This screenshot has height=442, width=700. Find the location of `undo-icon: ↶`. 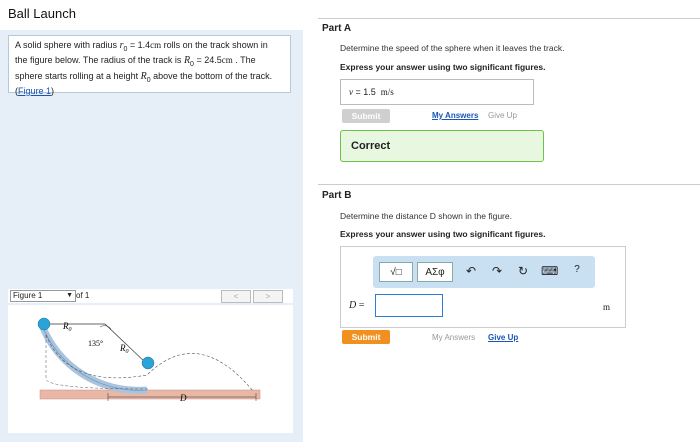

undo-icon: ↶ is located at coordinates (471, 271).